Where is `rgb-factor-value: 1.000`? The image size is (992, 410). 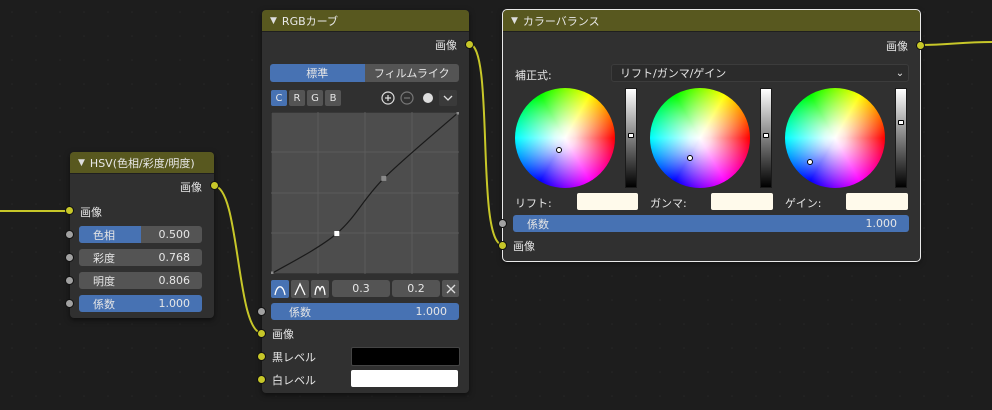
rgb-factor-value: 1.000 is located at coordinates (431, 311).